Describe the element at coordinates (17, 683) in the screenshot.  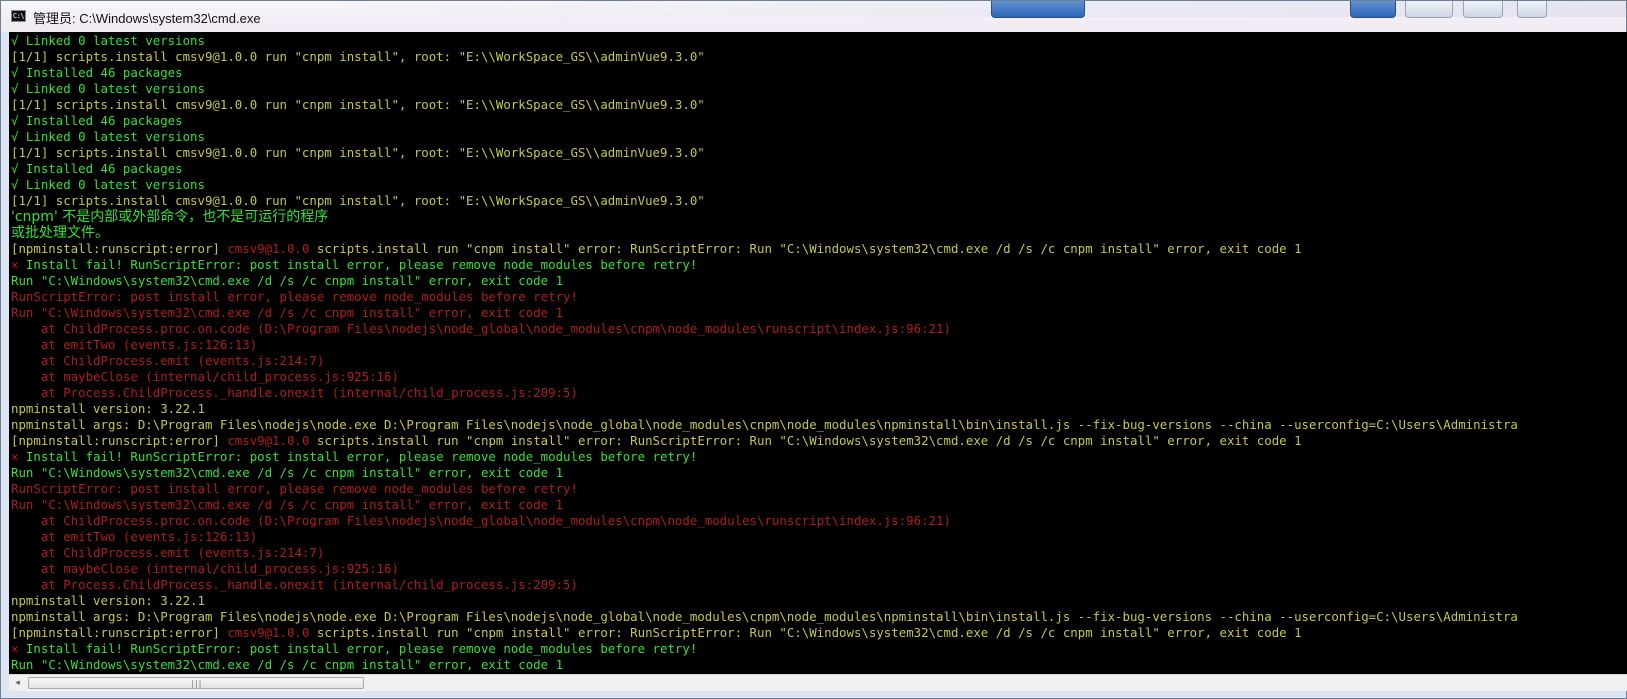
I see `scroll-left-arrow-icon: ◂` at that location.